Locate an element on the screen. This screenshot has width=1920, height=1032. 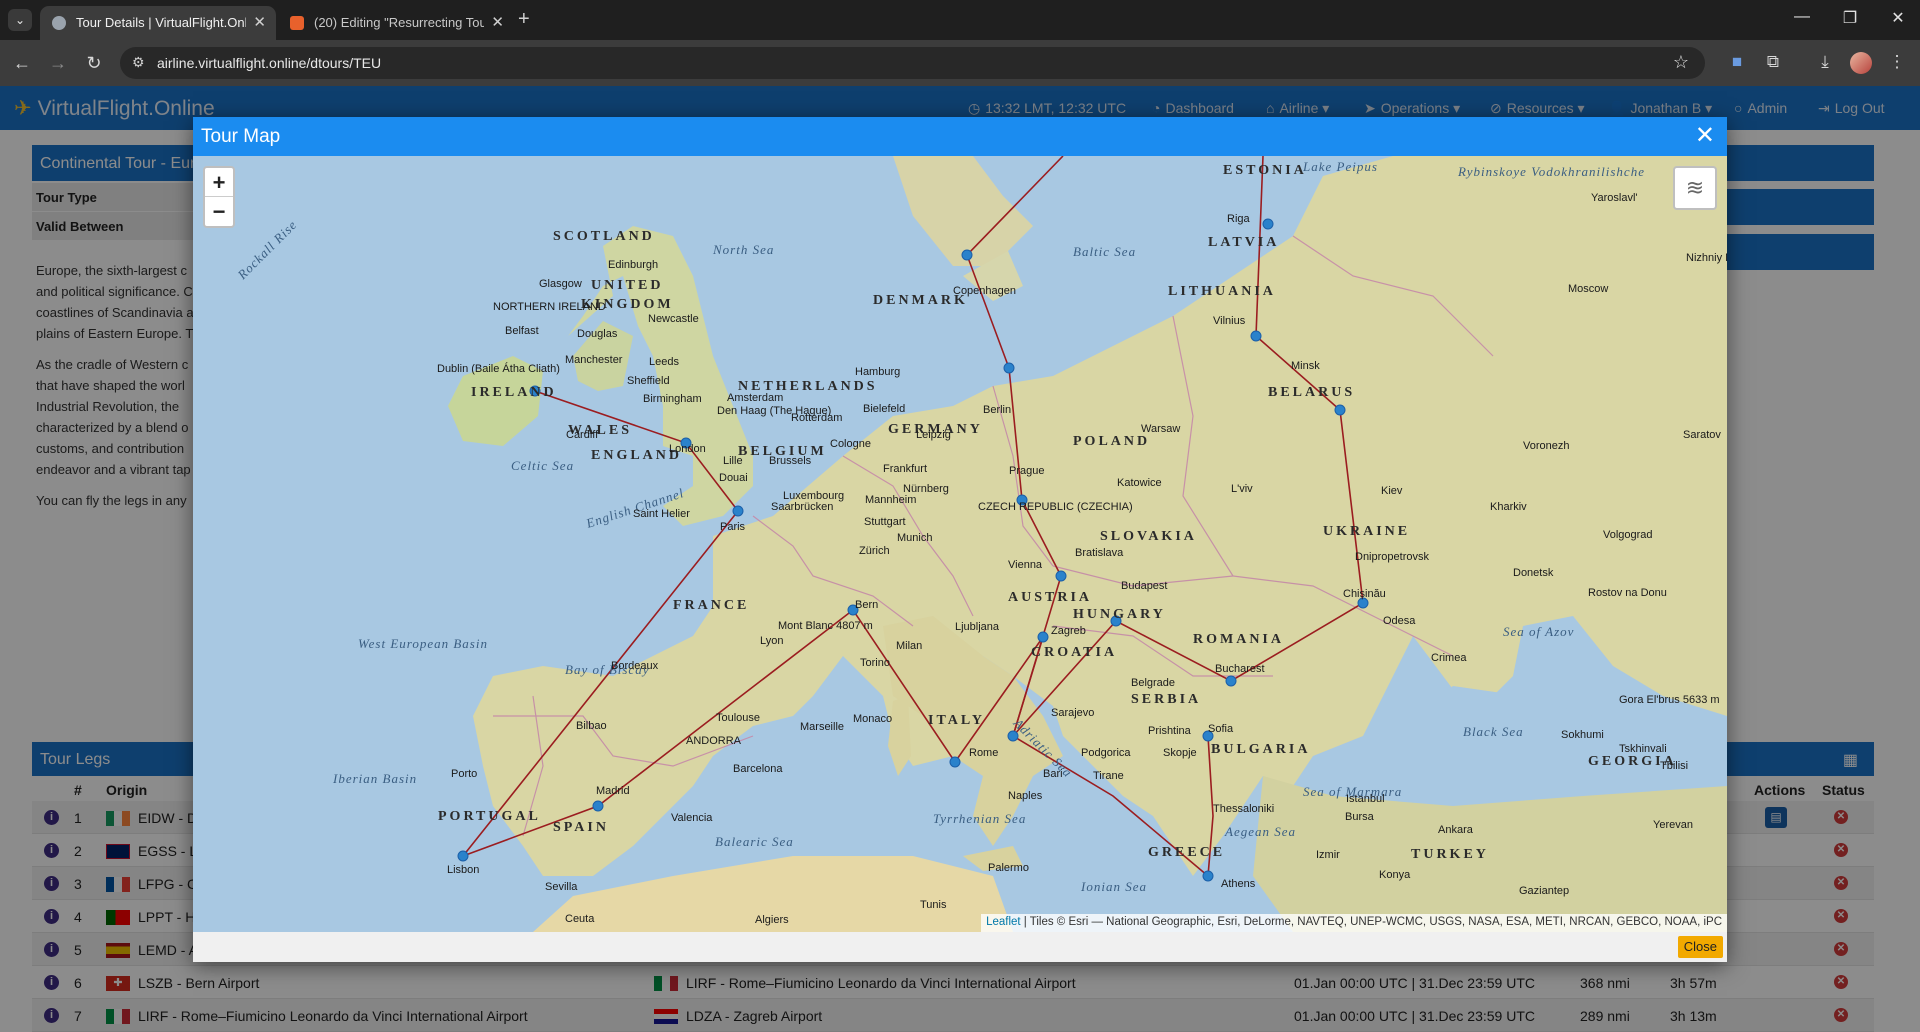
svg-text: Milan is located at coordinates (909, 646).